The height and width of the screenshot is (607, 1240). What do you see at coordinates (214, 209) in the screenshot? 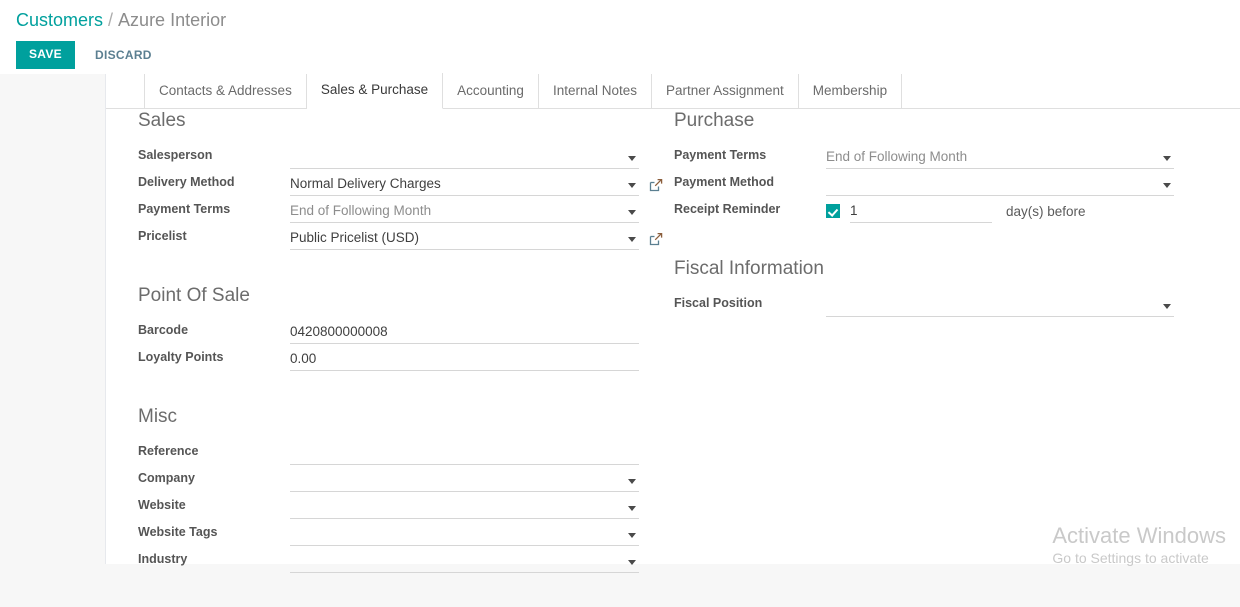
I see `label-sales-payment-terms: Payment Terms` at bounding box center [214, 209].